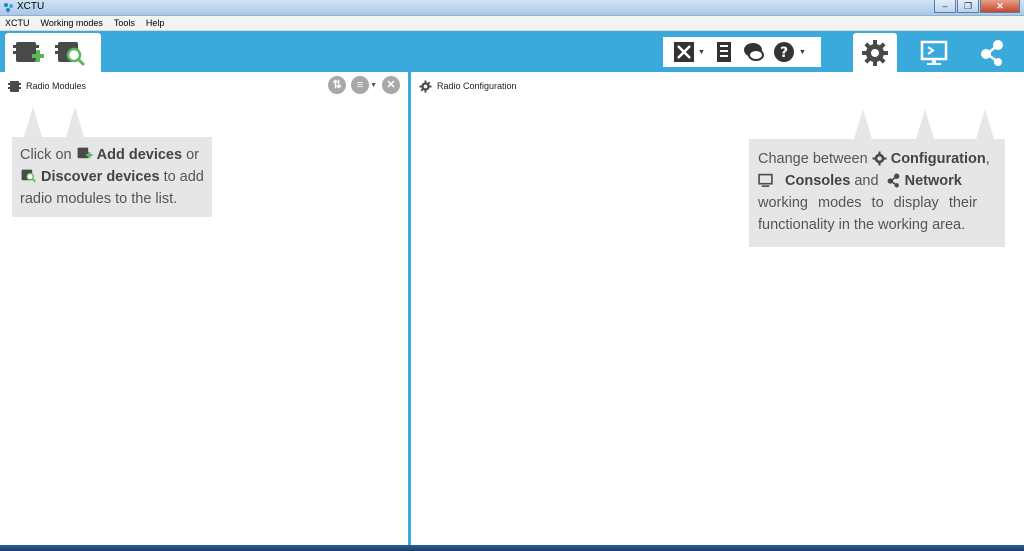 The width and height of the screenshot is (1024, 551). I want to click on radio-modules-title: Radio Modules, so click(56, 86).